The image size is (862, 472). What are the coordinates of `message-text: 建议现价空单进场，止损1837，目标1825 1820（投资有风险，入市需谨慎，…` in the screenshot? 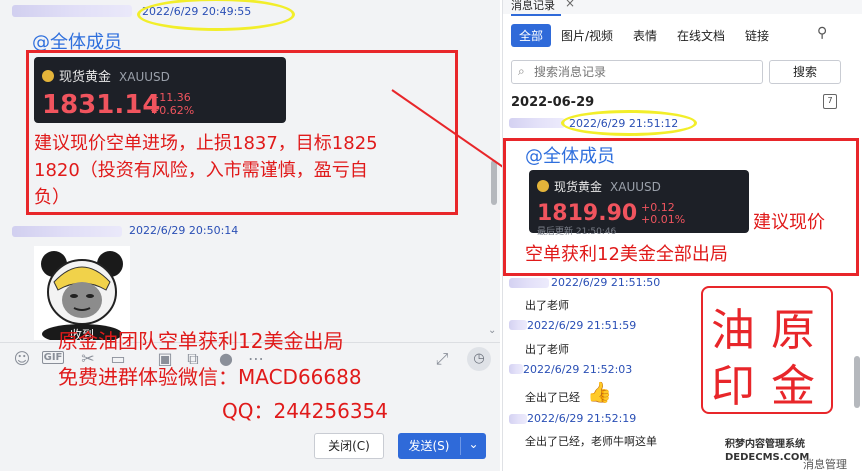 It's located at (206, 170).